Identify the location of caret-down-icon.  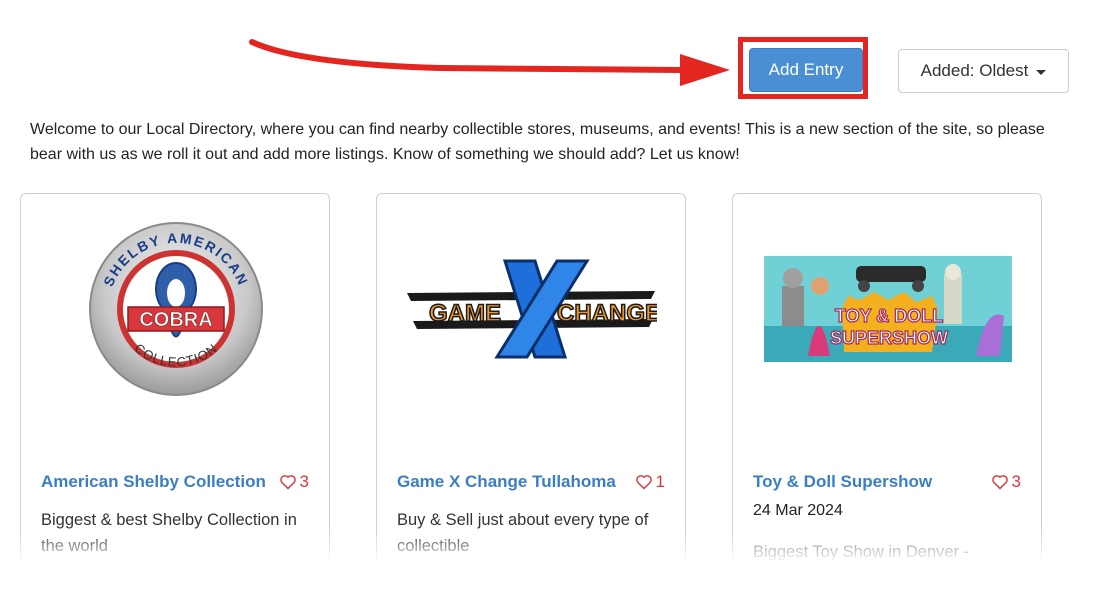
(1041, 72).